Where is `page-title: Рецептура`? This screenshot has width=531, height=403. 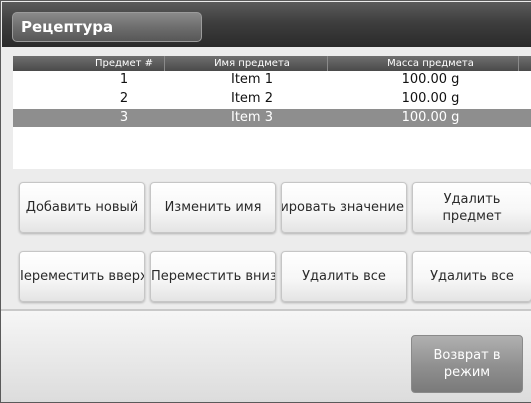 page-title: Рецептура is located at coordinates (107, 27).